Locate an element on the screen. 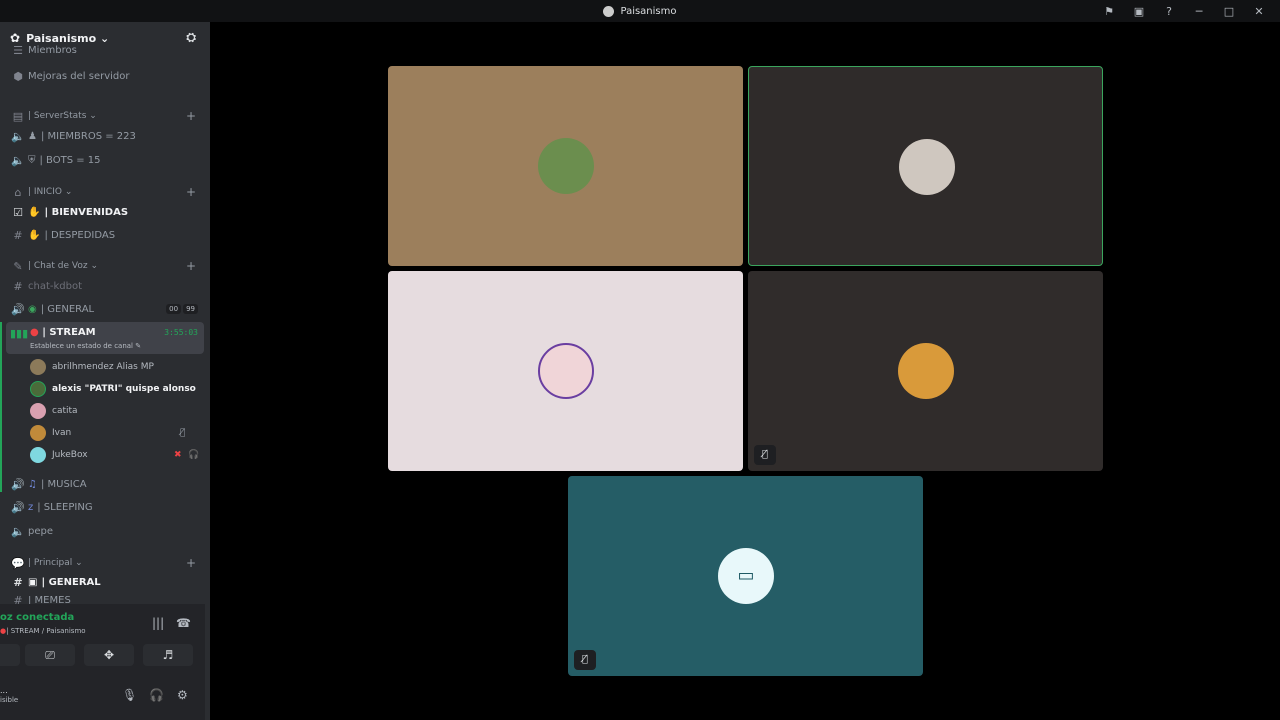  maximize-icon: □ is located at coordinates (1229, 11).